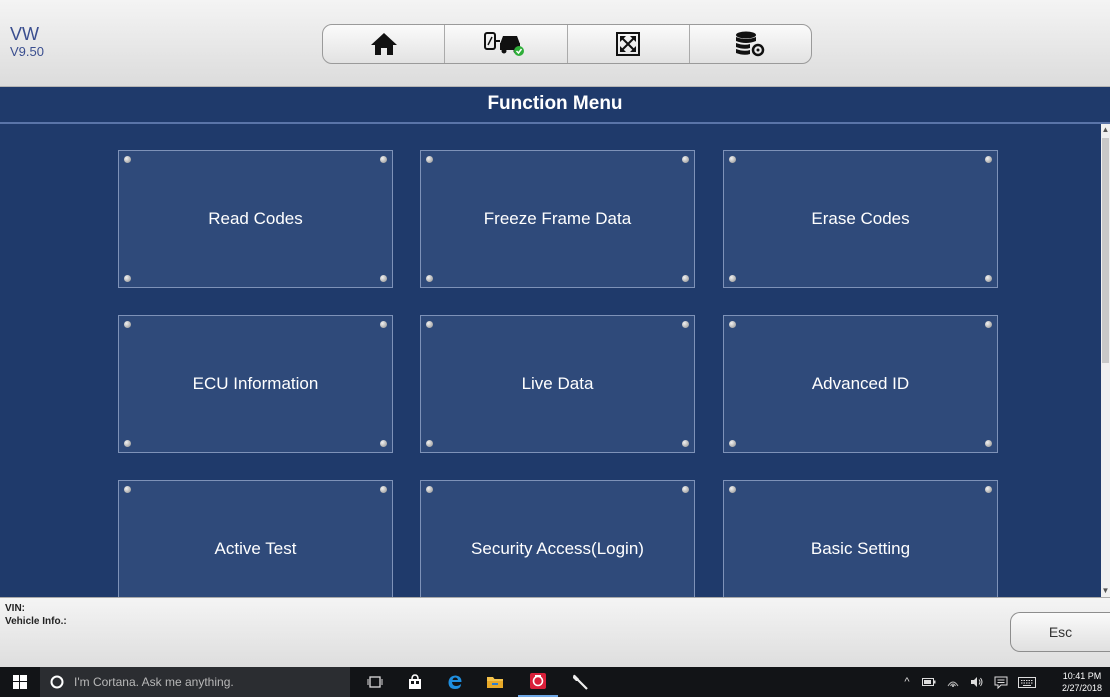 The height and width of the screenshot is (697, 1110). I want to click on task-view-icon, so click(375, 682).